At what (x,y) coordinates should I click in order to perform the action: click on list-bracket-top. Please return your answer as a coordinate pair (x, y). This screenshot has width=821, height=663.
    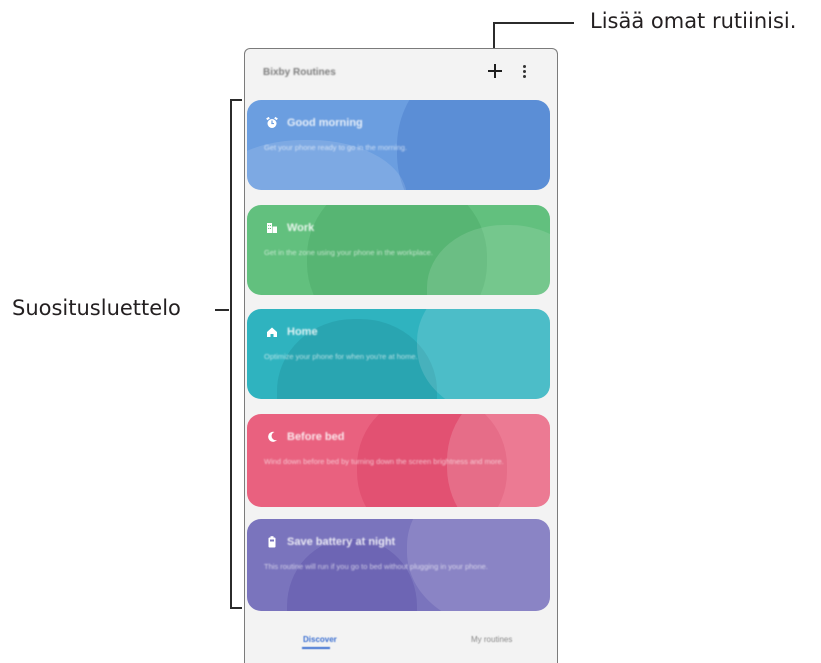
    Looking at the image, I should click on (236, 100).